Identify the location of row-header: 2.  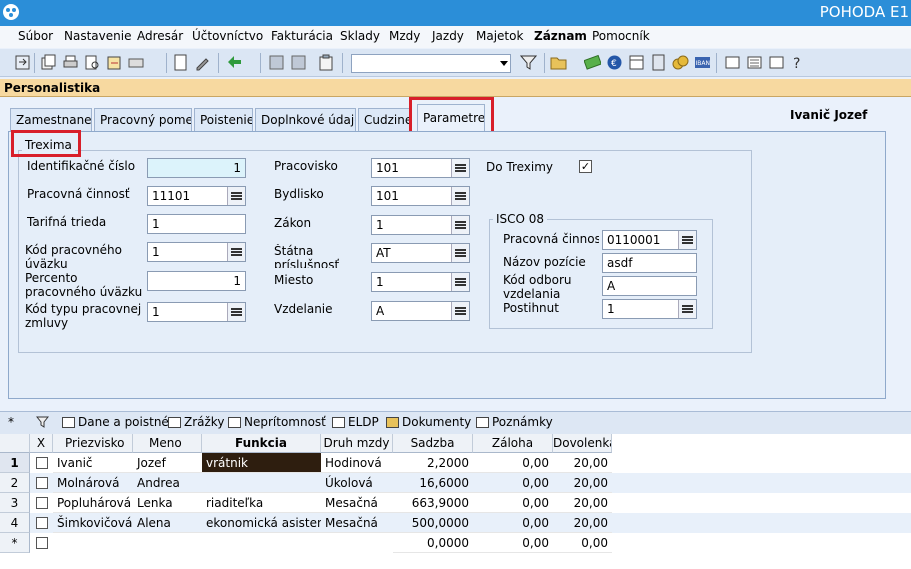
(15, 483).